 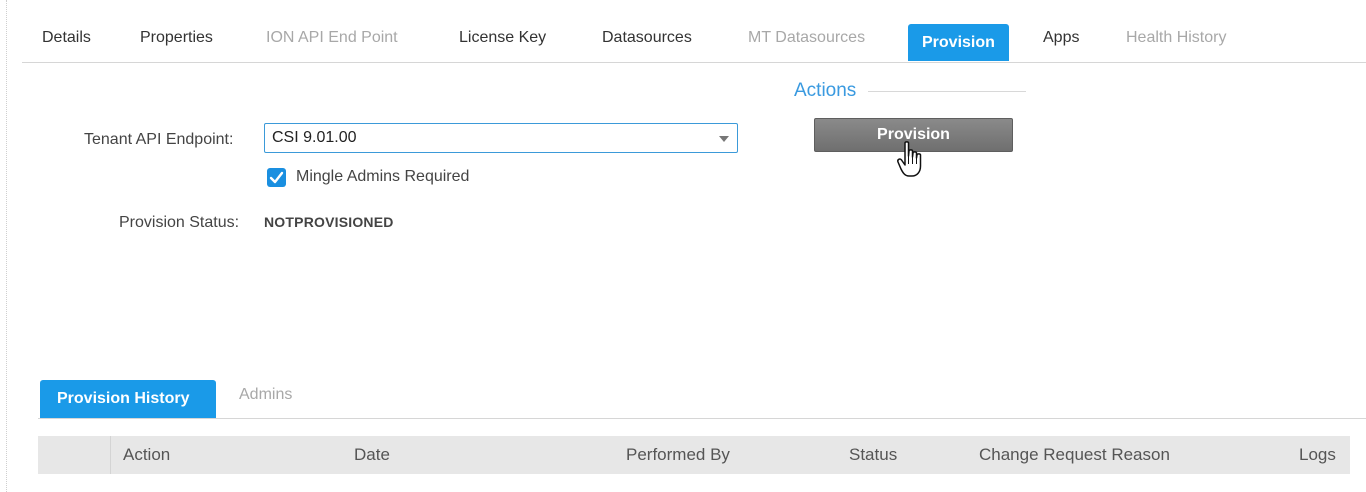 I want to click on hand-pointer-icon, so click(x=909, y=159).